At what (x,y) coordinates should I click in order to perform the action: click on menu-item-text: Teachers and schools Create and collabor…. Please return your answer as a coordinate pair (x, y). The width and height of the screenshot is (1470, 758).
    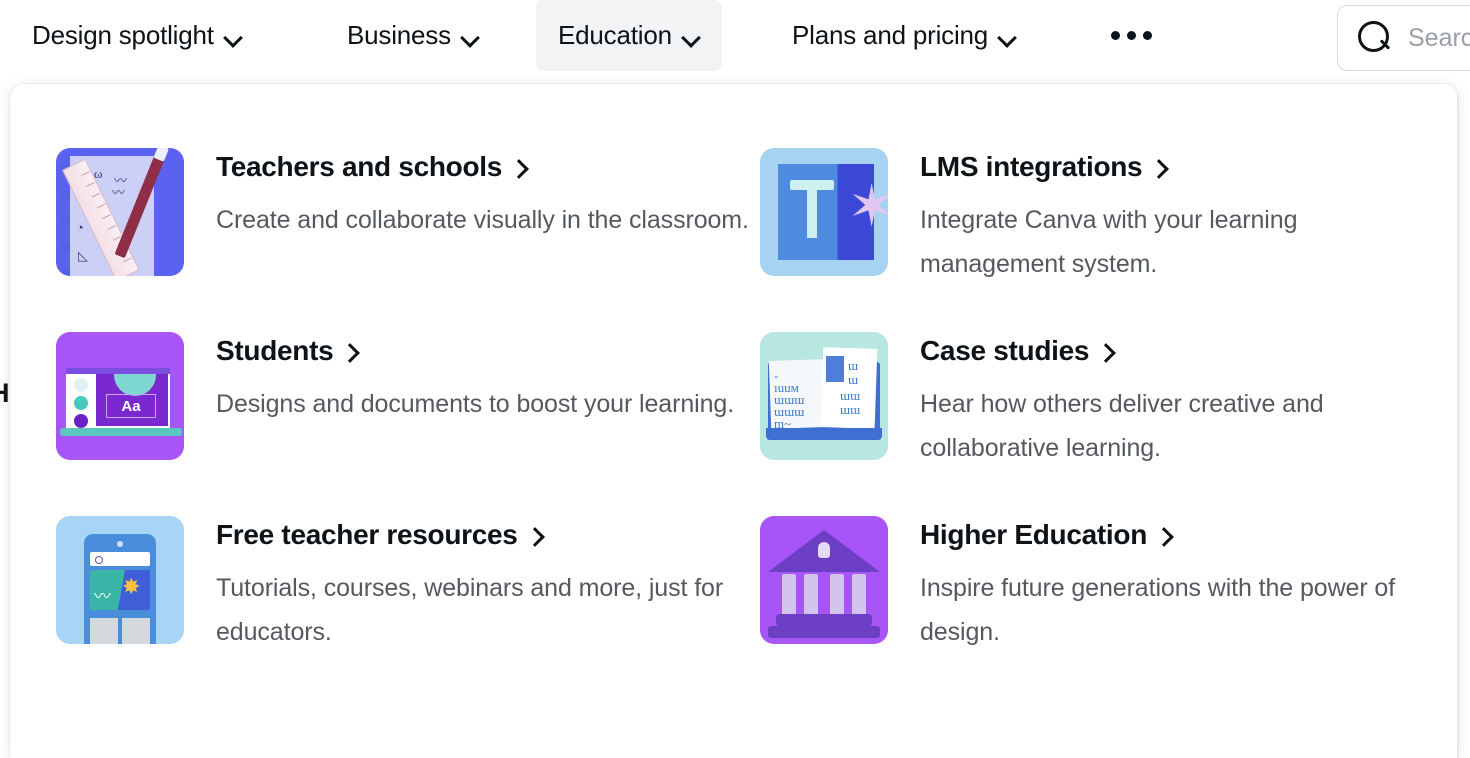
    Looking at the image, I should click on (482, 195).